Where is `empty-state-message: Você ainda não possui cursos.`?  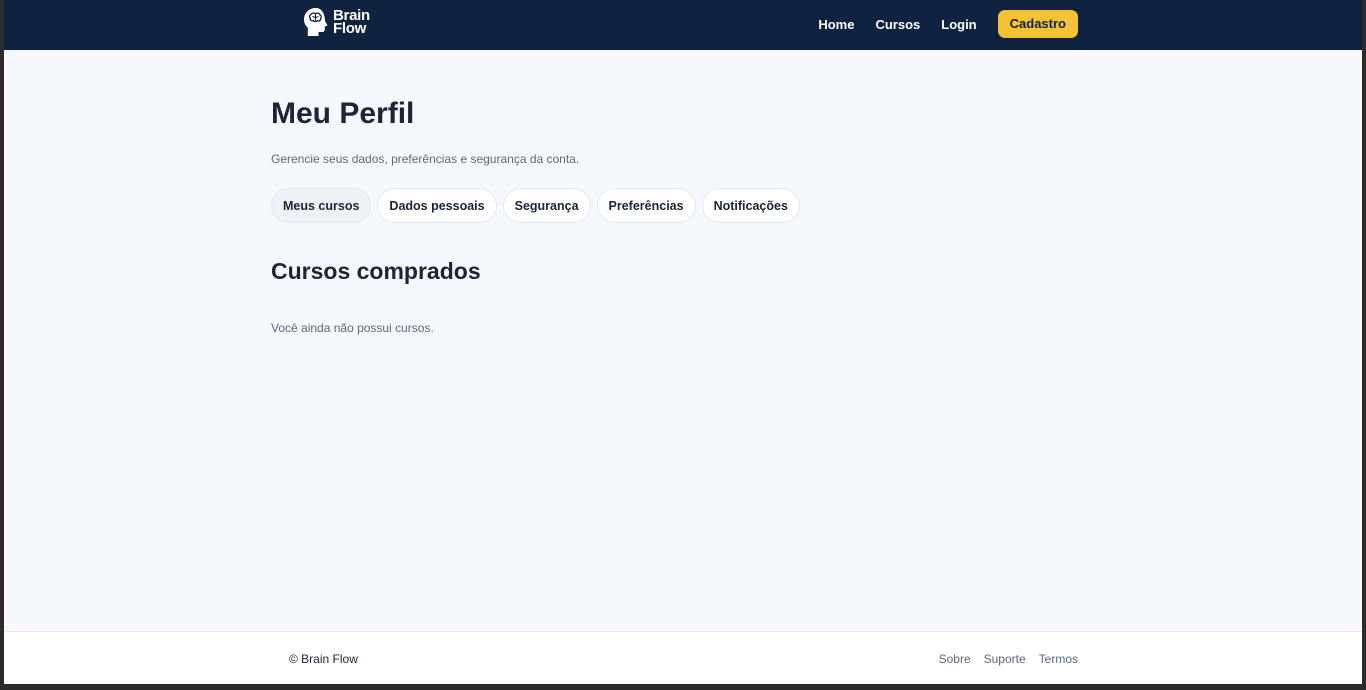 empty-state-message: Você ainda não possui cursos. is located at coordinates (352, 328).